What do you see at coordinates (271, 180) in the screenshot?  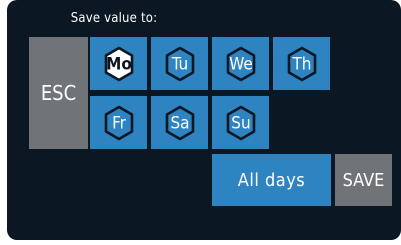 I see `all-days-button: All days` at bounding box center [271, 180].